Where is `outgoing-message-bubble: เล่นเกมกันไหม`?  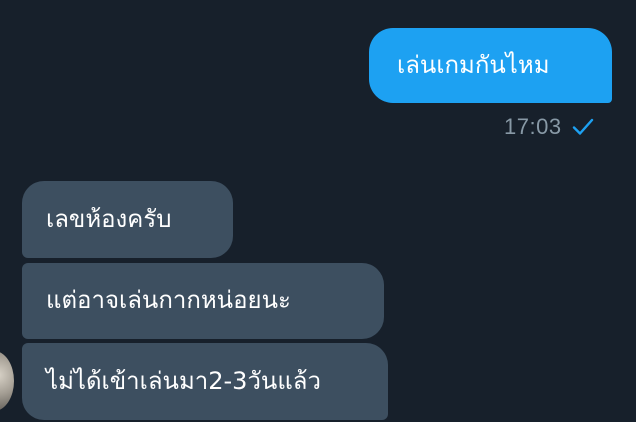
outgoing-message-bubble: เล่นเกมกันไหม is located at coordinates (490, 65).